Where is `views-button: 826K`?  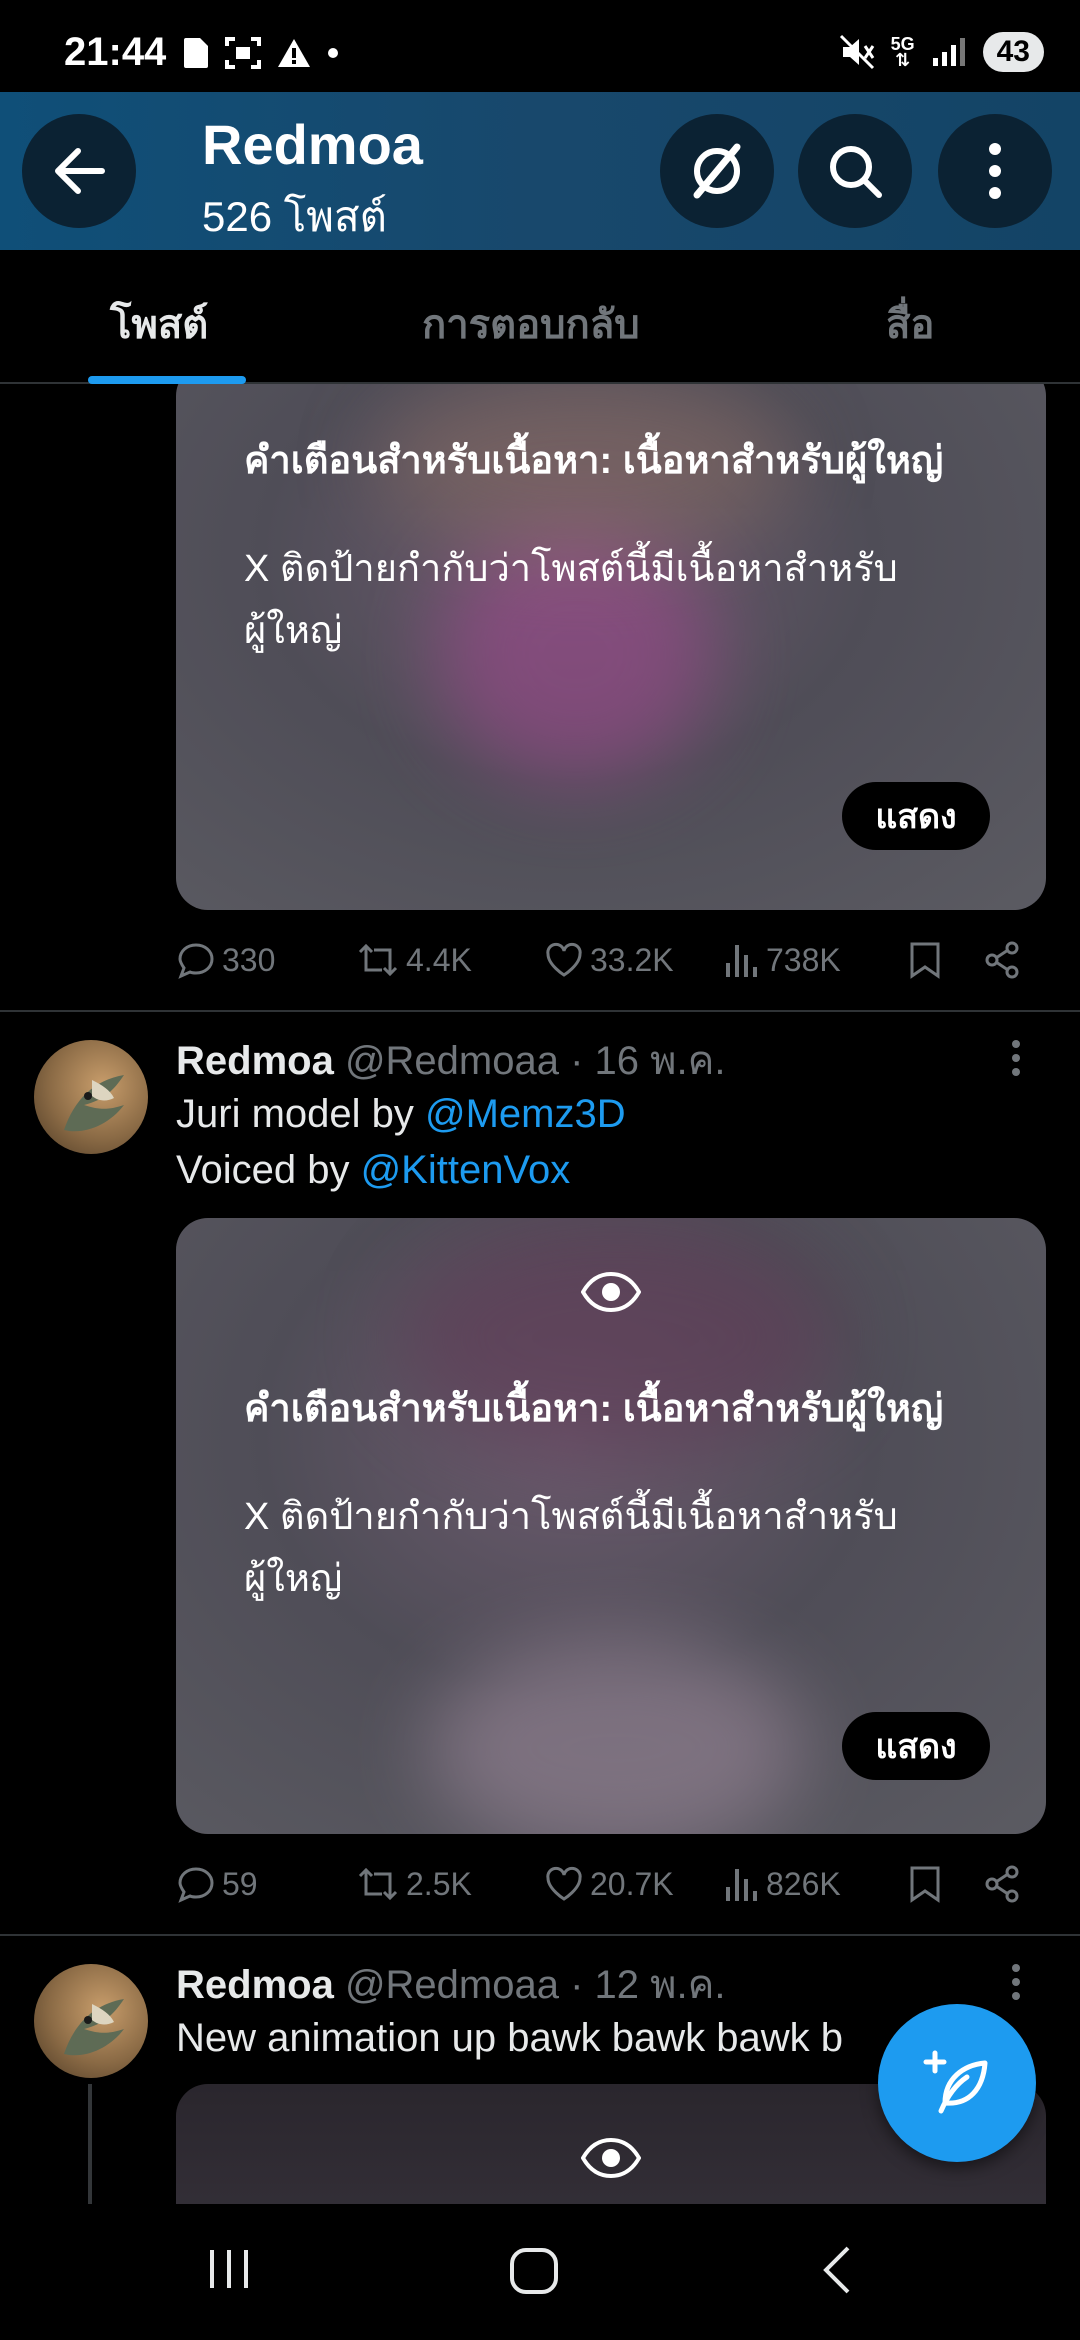
views-button: 826K is located at coordinates (782, 1884).